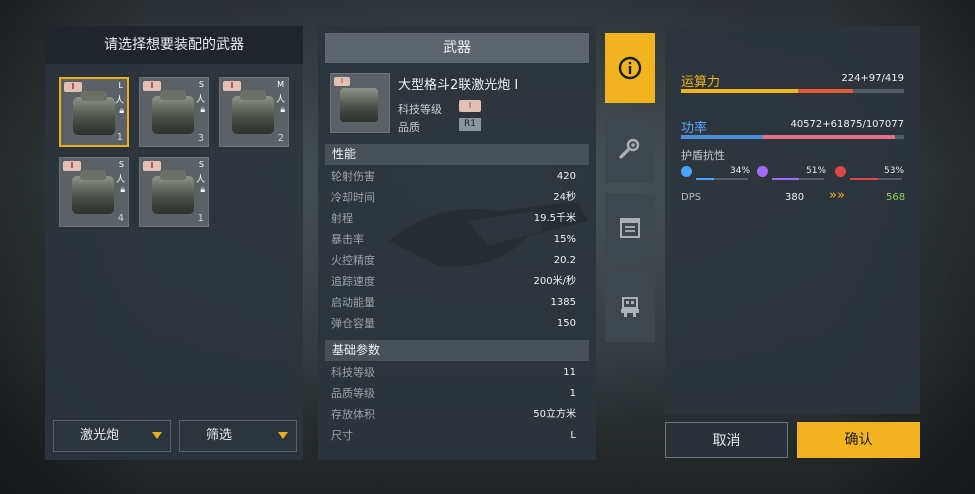 The height and width of the screenshot is (494, 975). What do you see at coordinates (453, 415) in the screenshot?
I see `stat-row: 存放体积 50立方米` at bounding box center [453, 415].